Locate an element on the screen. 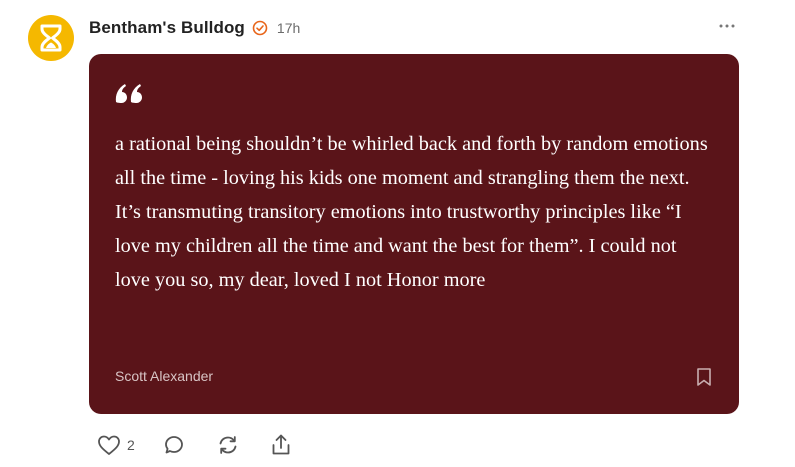 The height and width of the screenshot is (467, 795). comment-icon is located at coordinates (173, 445).